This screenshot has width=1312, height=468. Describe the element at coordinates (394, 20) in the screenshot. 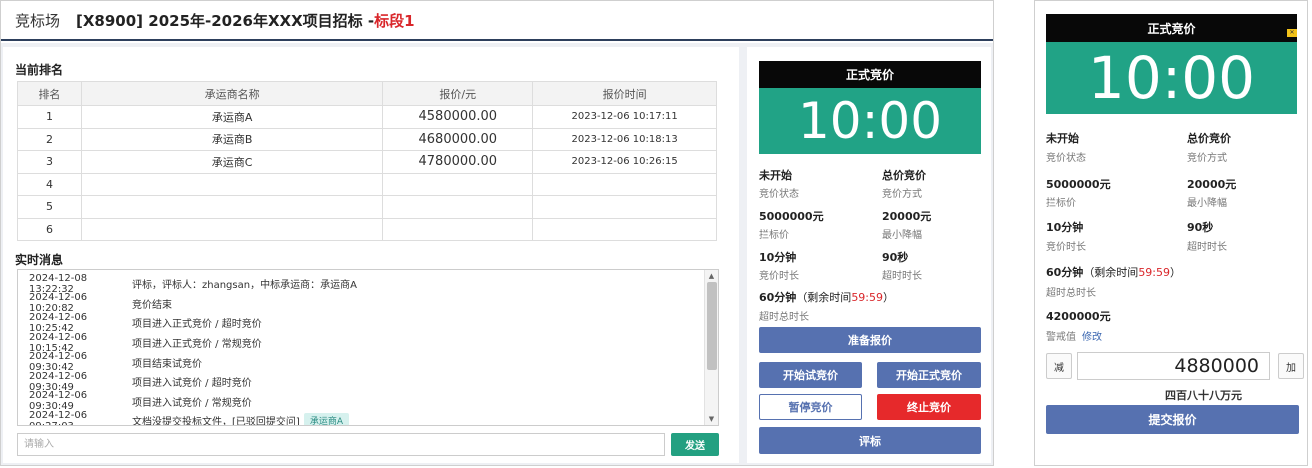

I see `project-lot: 标段1` at that location.